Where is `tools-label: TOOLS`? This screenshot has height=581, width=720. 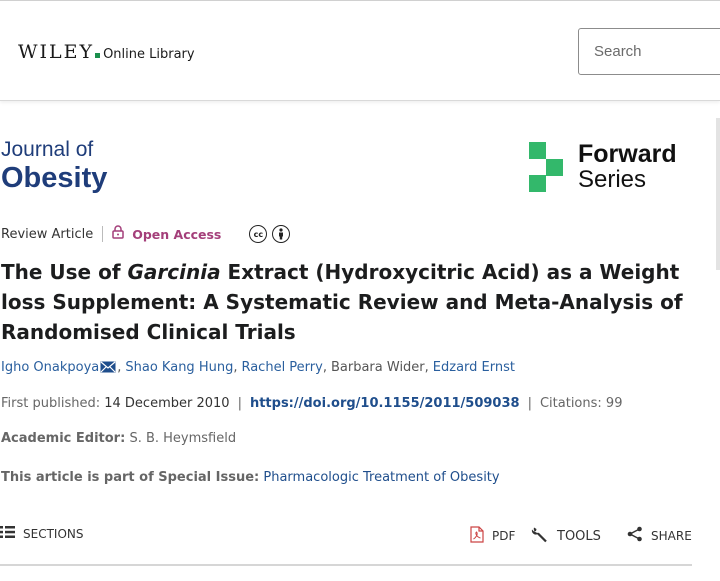
tools-label: TOOLS is located at coordinates (579, 536).